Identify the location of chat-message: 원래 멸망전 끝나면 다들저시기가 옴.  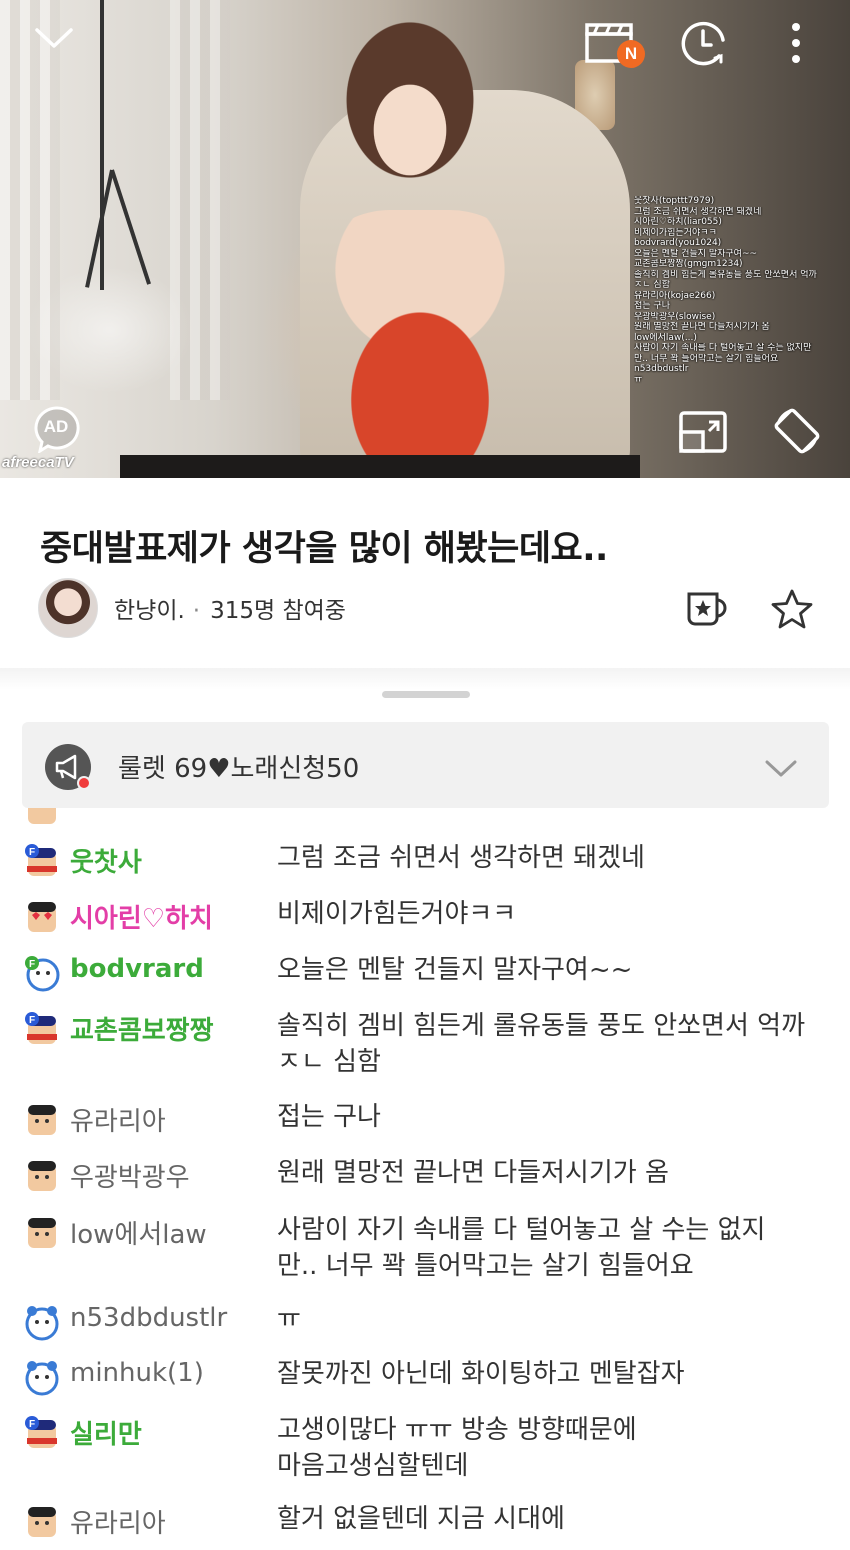
(473, 1173).